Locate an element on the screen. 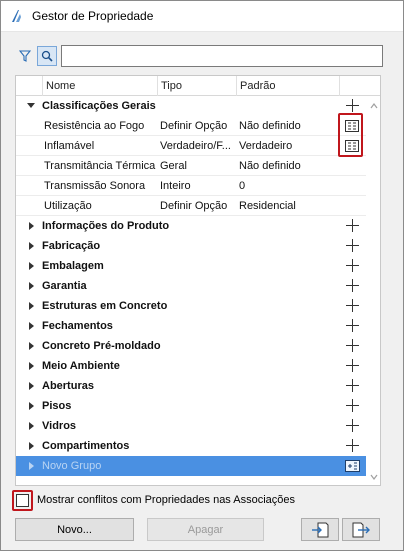 The width and height of the screenshot is (404, 551). scroll-up-icon is located at coordinates (374, 106).